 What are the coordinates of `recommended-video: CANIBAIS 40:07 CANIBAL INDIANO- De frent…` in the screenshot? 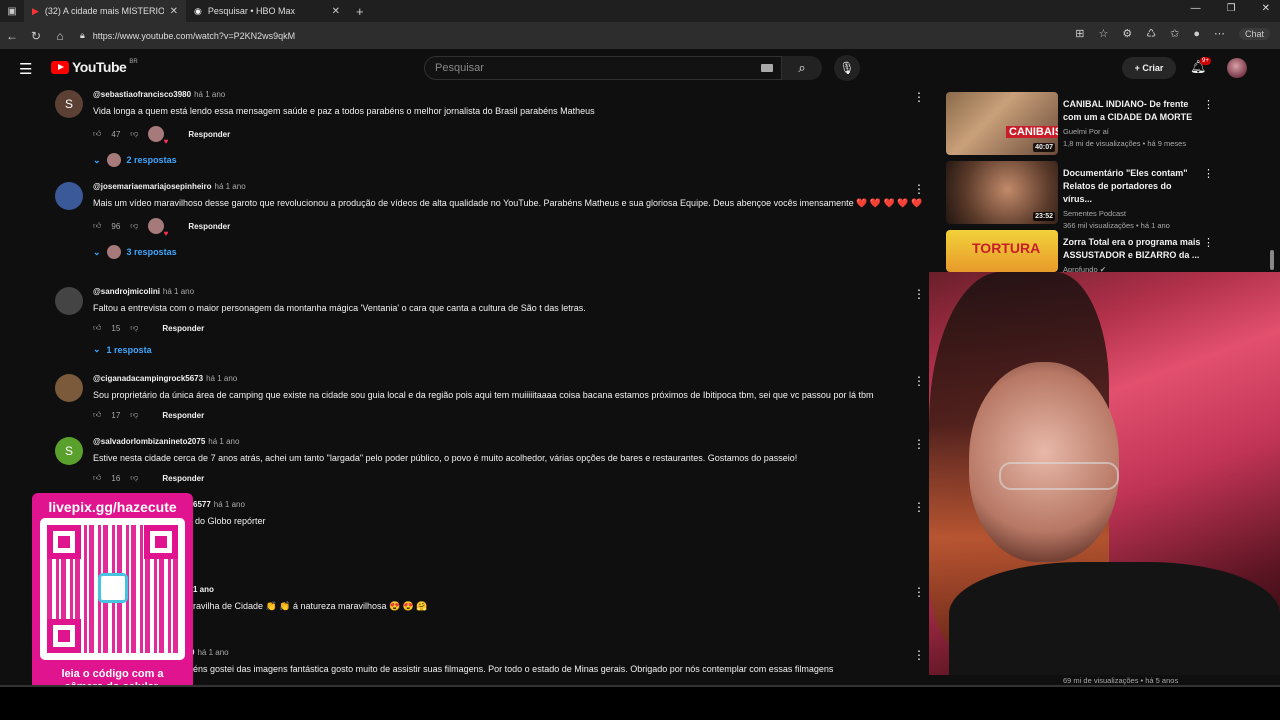 It's located at (1110, 124).